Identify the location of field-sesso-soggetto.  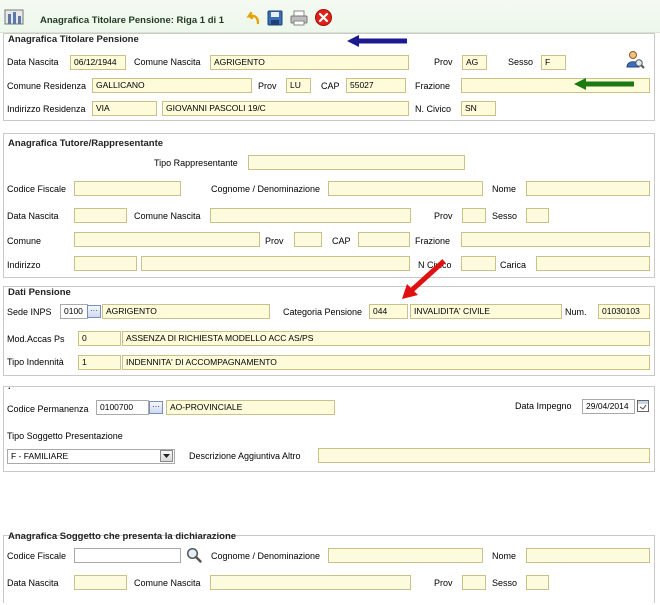
(537, 582).